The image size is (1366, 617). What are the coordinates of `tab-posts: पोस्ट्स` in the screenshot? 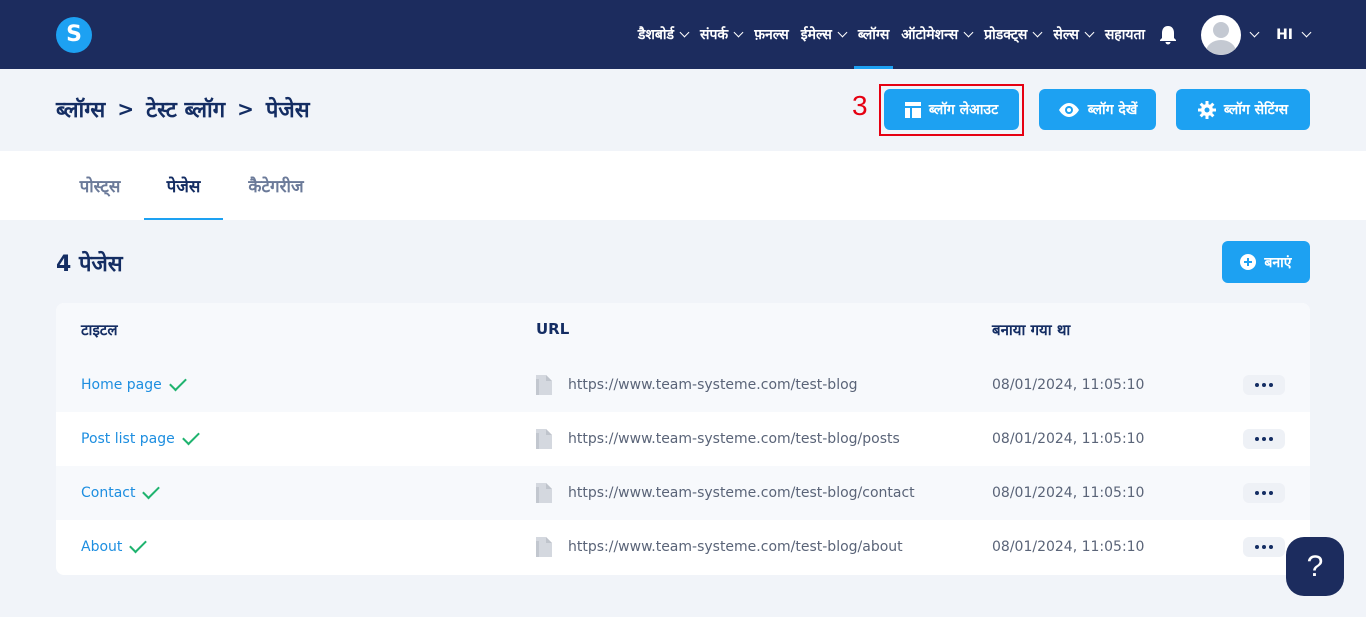 It's located at (100, 185).